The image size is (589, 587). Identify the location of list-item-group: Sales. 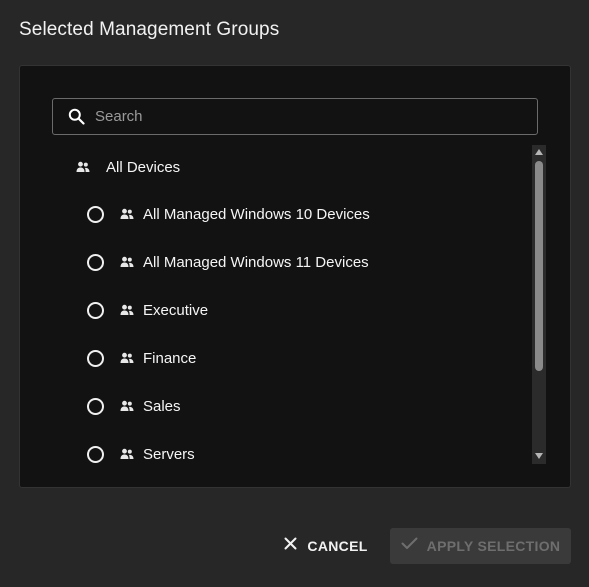
(134, 406).